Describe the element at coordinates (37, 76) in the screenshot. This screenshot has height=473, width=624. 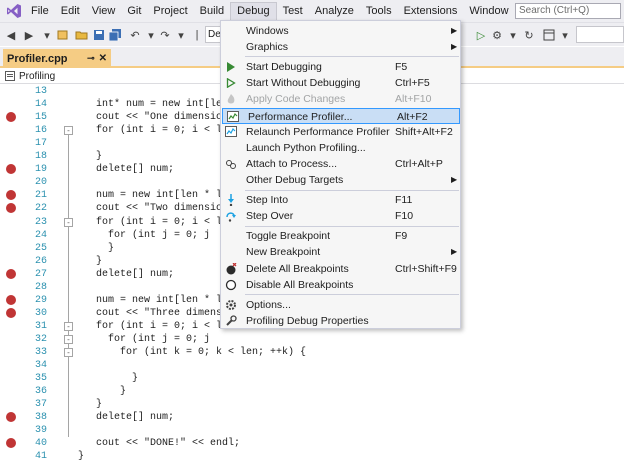
I see `project-name: Profiling` at that location.